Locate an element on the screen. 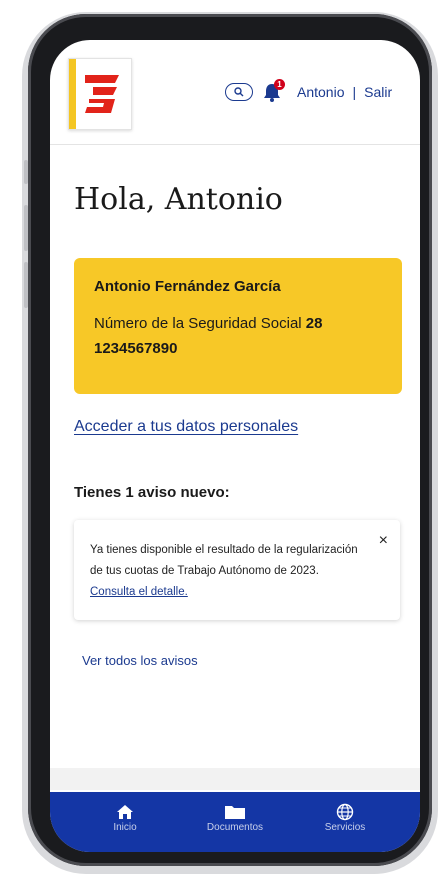 Image resolution: width=444 pixels, height=878 pixels. logo-mark-icon is located at coordinates (102, 94).